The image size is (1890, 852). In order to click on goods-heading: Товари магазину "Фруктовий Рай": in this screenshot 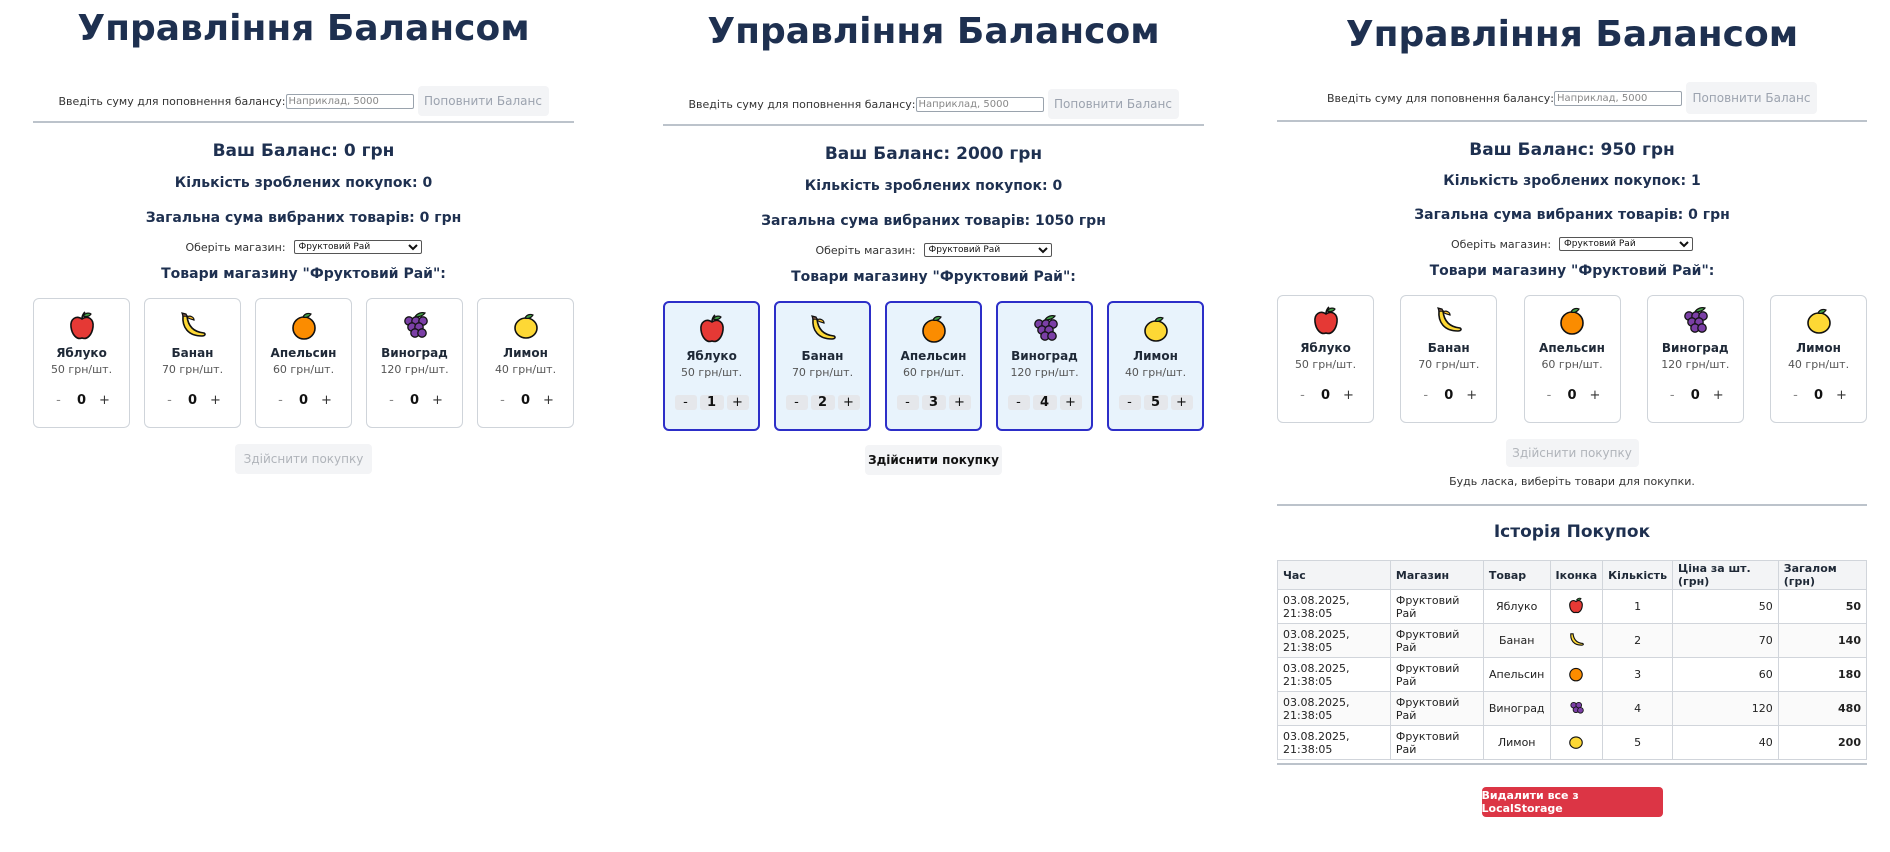, I will do `click(1572, 271)`.